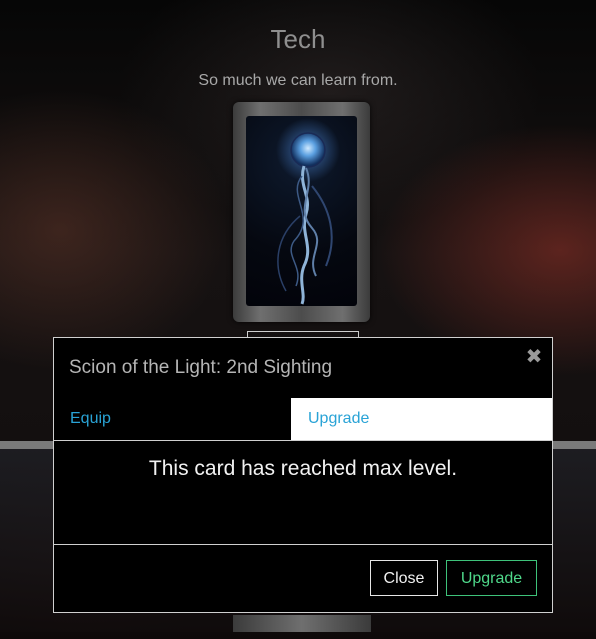 This screenshot has width=596, height=639. Describe the element at coordinates (308, 211) in the screenshot. I see `glowing-orb-staff-icon` at that location.